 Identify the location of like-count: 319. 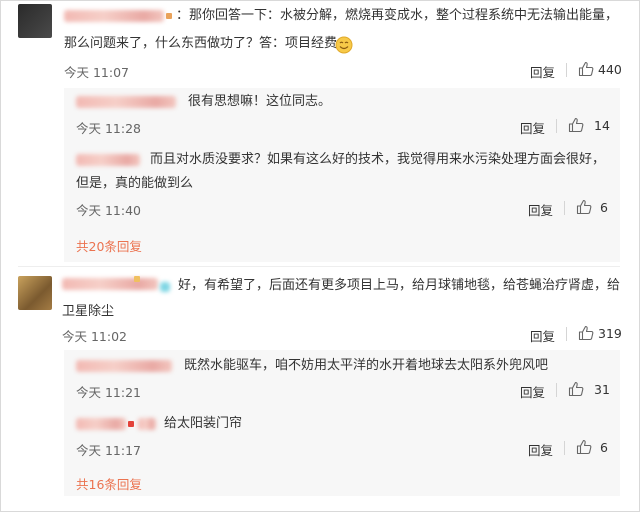
(610, 333).